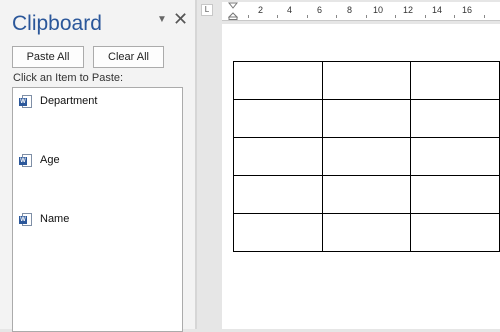  What do you see at coordinates (50, 160) in the screenshot?
I see `clipboard-item-label: Age` at bounding box center [50, 160].